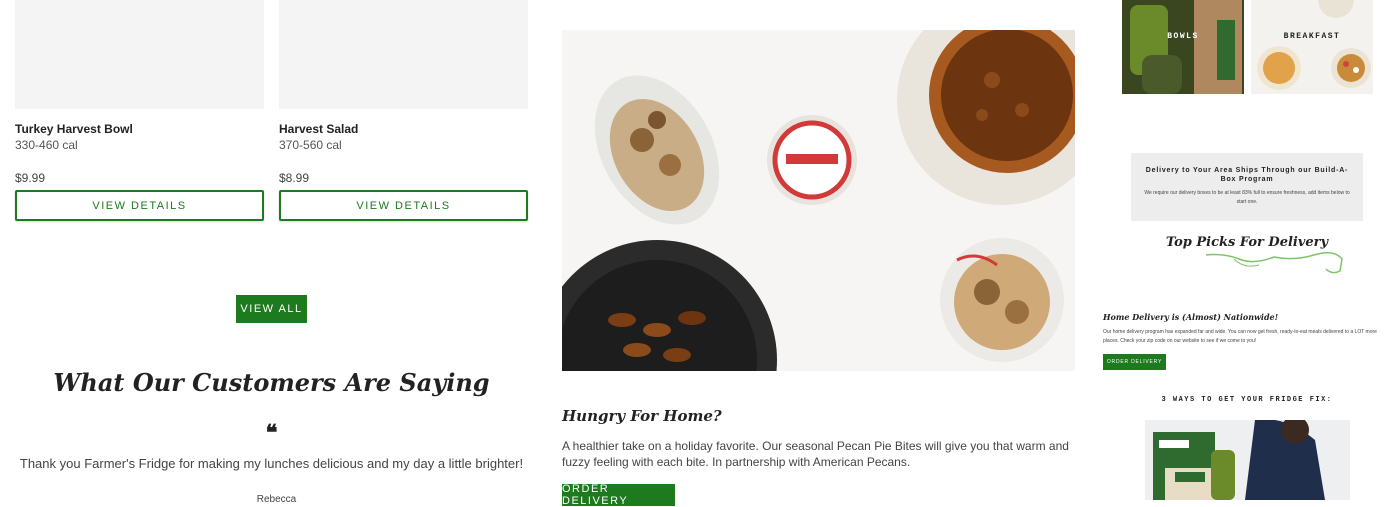 The height and width of the screenshot is (507, 1400). I want to click on fridge-box-photo-illustration, so click(1247, 460).